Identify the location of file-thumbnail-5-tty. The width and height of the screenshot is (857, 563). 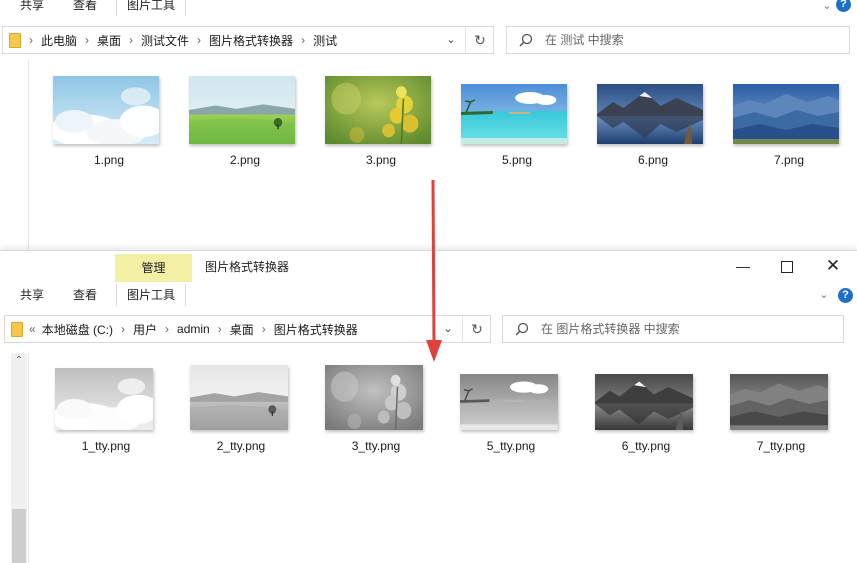
(509, 402).